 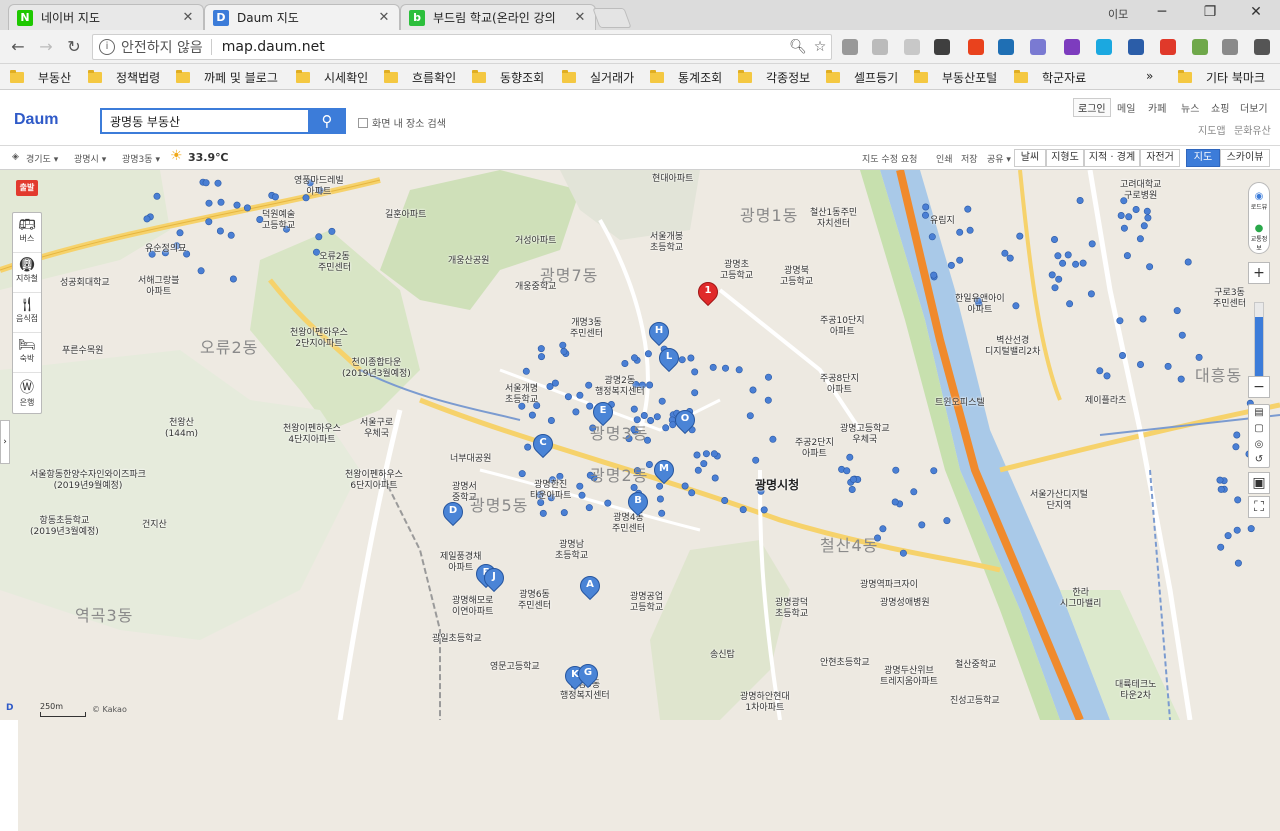 I want to click on place-label: 광명광덕 초등학교, so click(x=791, y=609).